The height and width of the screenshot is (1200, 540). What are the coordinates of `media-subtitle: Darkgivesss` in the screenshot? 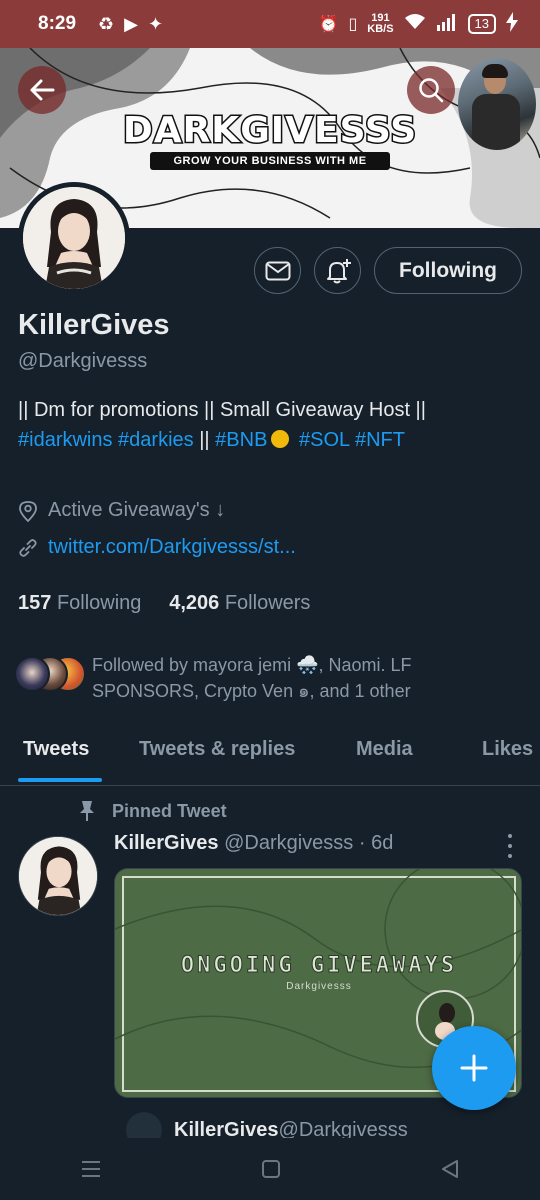 It's located at (319, 986).